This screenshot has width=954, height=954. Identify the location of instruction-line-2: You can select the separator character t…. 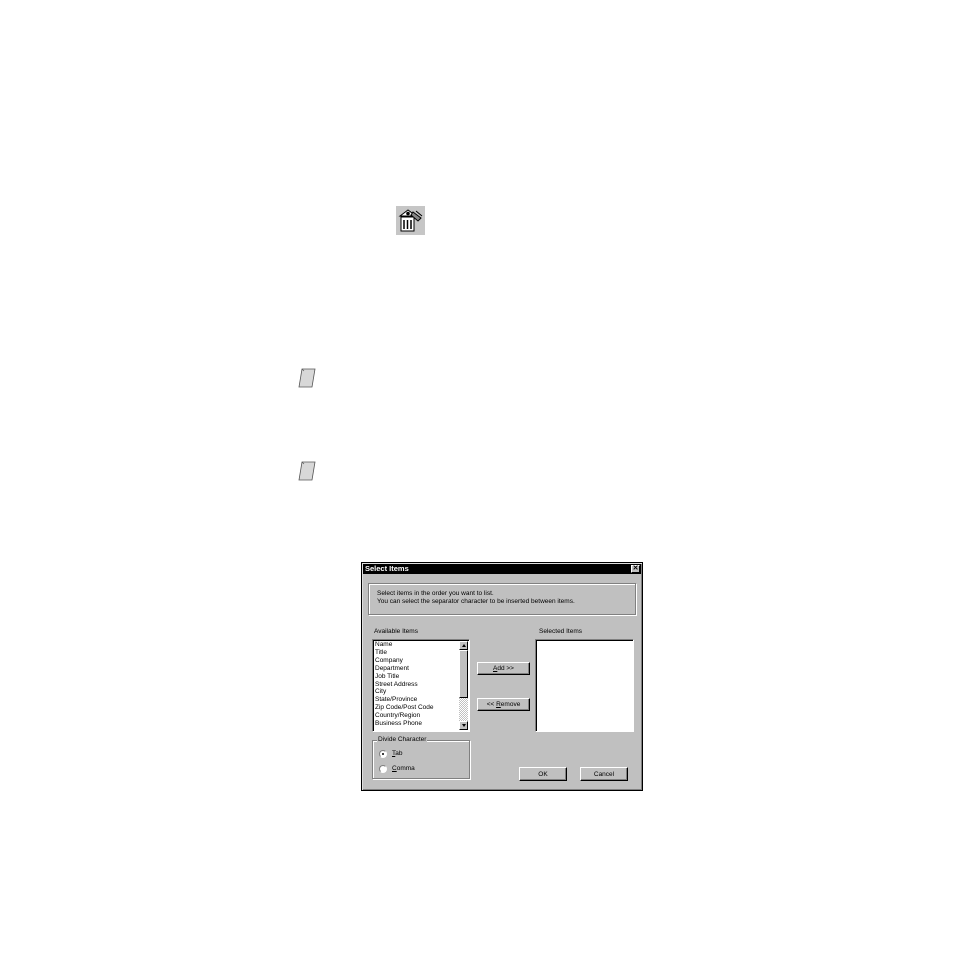
(476, 601).